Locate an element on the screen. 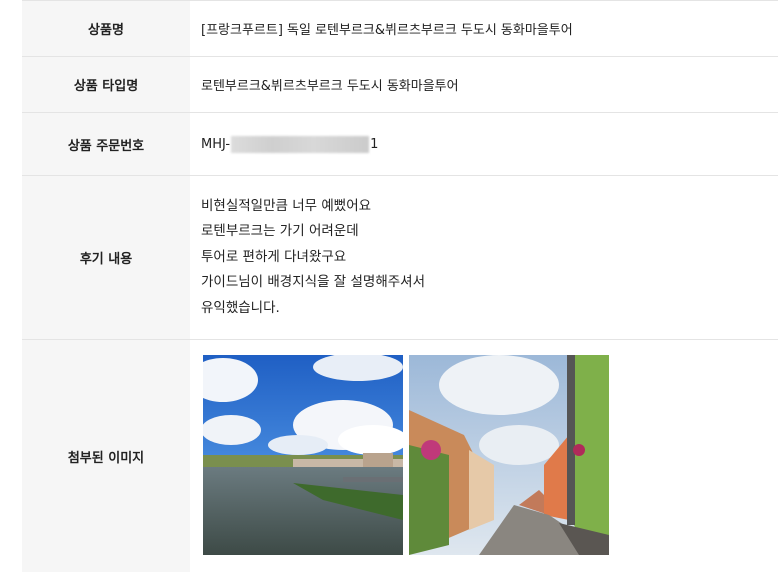  river-landscape-photo is located at coordinates (303, 455).